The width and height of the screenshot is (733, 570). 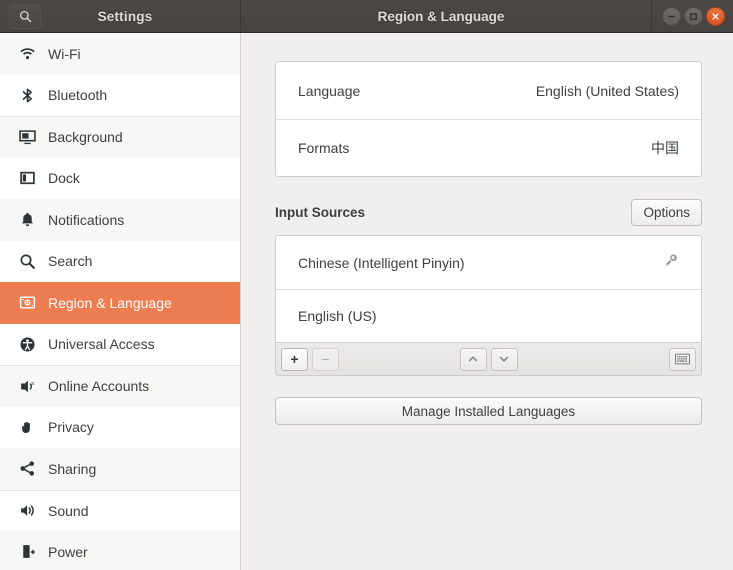 I want to click on search-button, so click(x=25, y=16).